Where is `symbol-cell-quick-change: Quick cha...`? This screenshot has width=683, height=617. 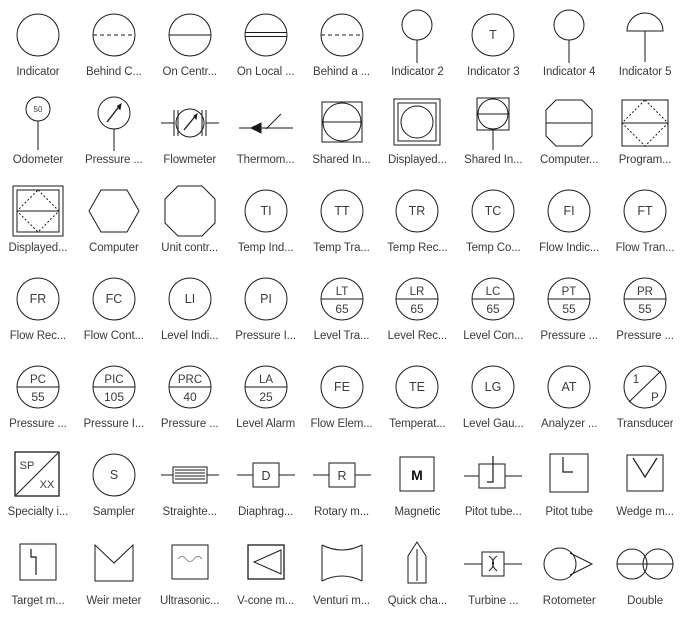
symbol-cell-quick-change: Quick cha... is located at coordinates (417, 573).